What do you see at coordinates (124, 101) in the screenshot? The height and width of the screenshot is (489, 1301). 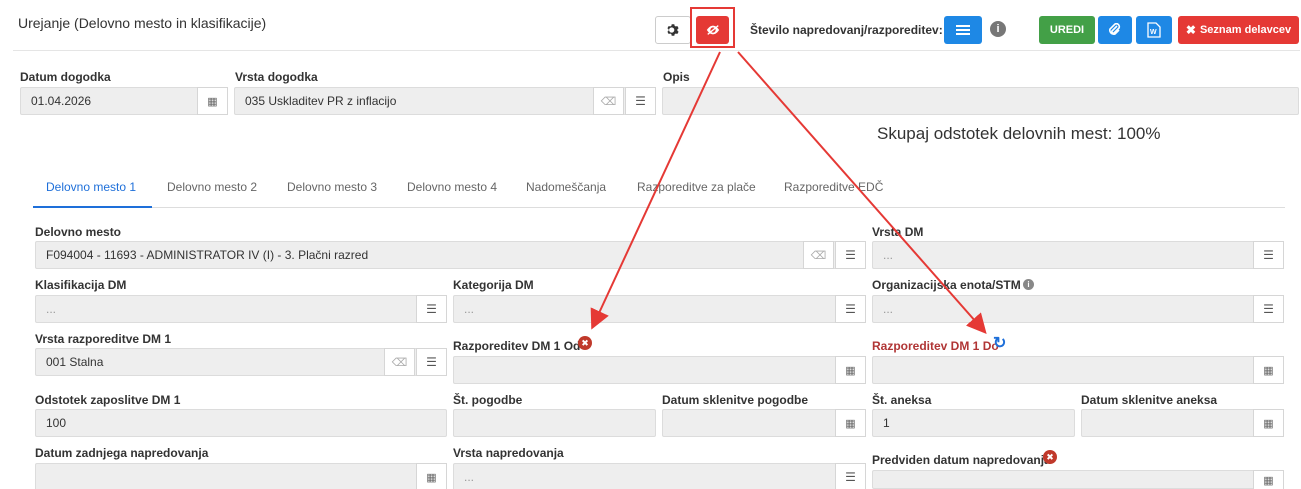 I see `event-date-field: 01.04.2026 ▦` at bounding box center [124, 101].